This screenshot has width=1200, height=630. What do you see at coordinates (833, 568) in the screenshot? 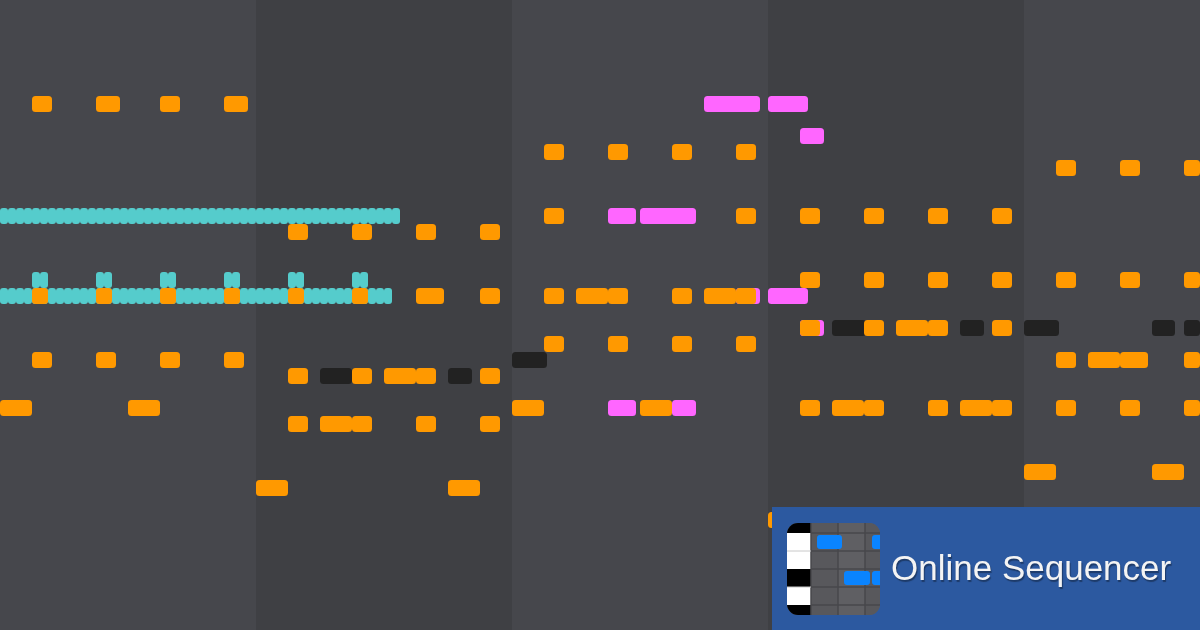
I see `piano-roll-logo-icon` at bounding box center [833, 568].